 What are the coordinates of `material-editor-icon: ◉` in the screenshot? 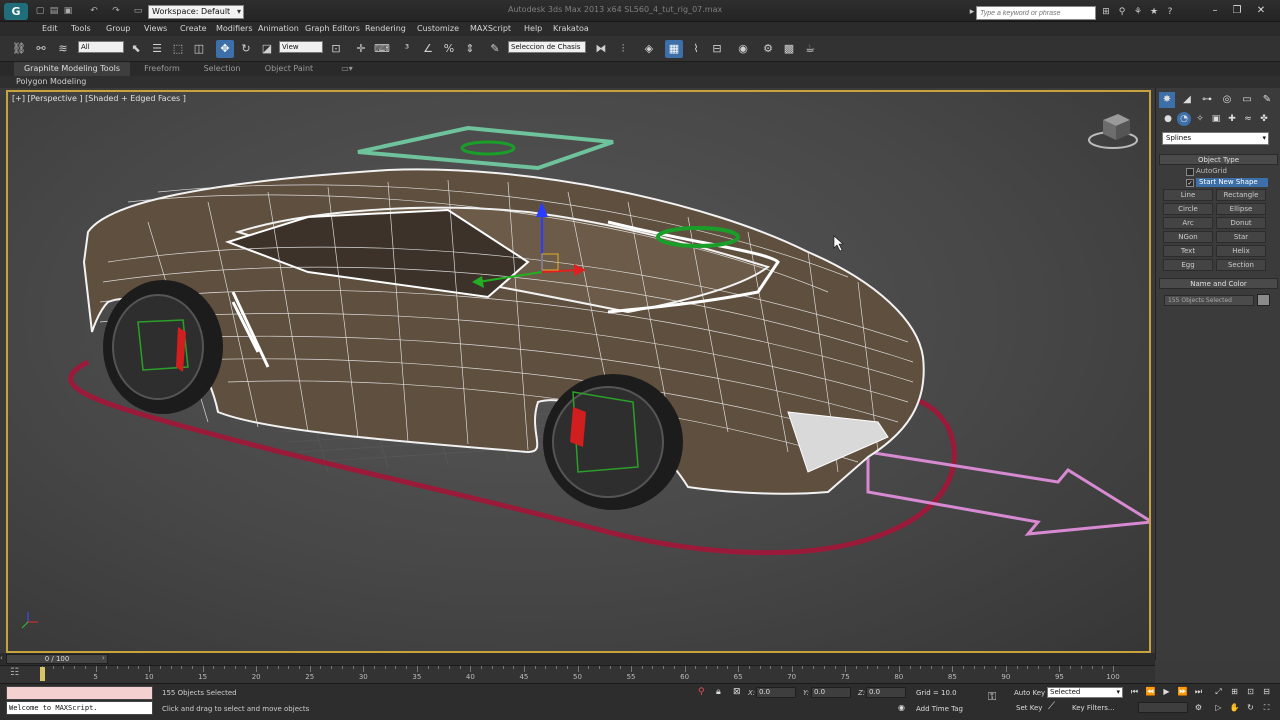 It's located at (743, 49).